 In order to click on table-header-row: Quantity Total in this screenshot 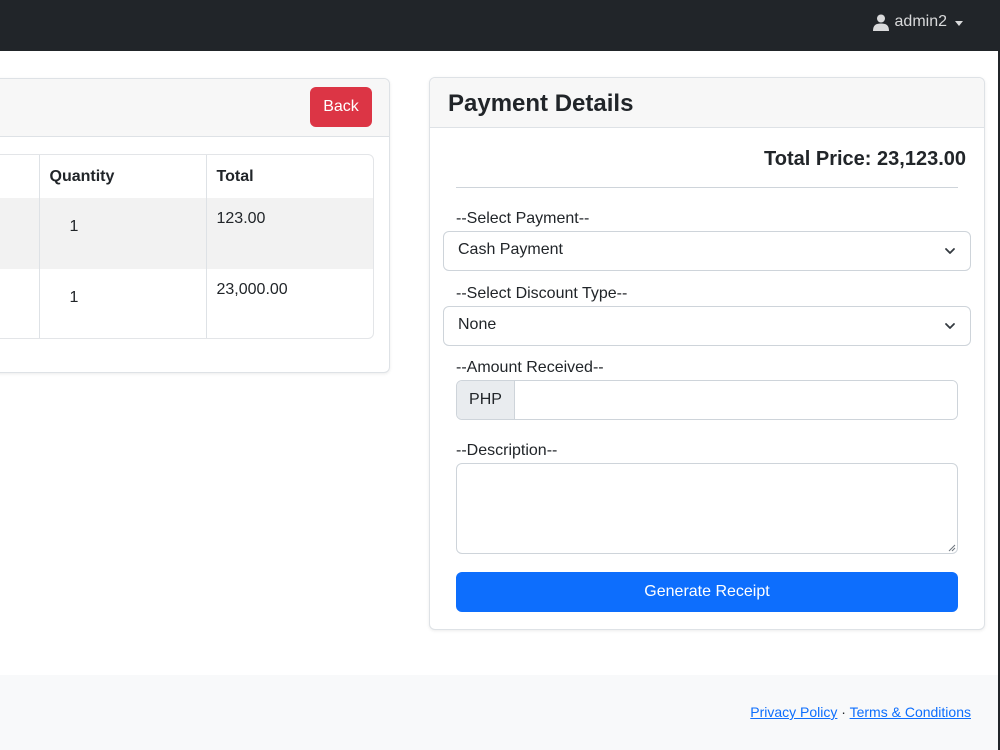, I will do `click(186, 176)`.